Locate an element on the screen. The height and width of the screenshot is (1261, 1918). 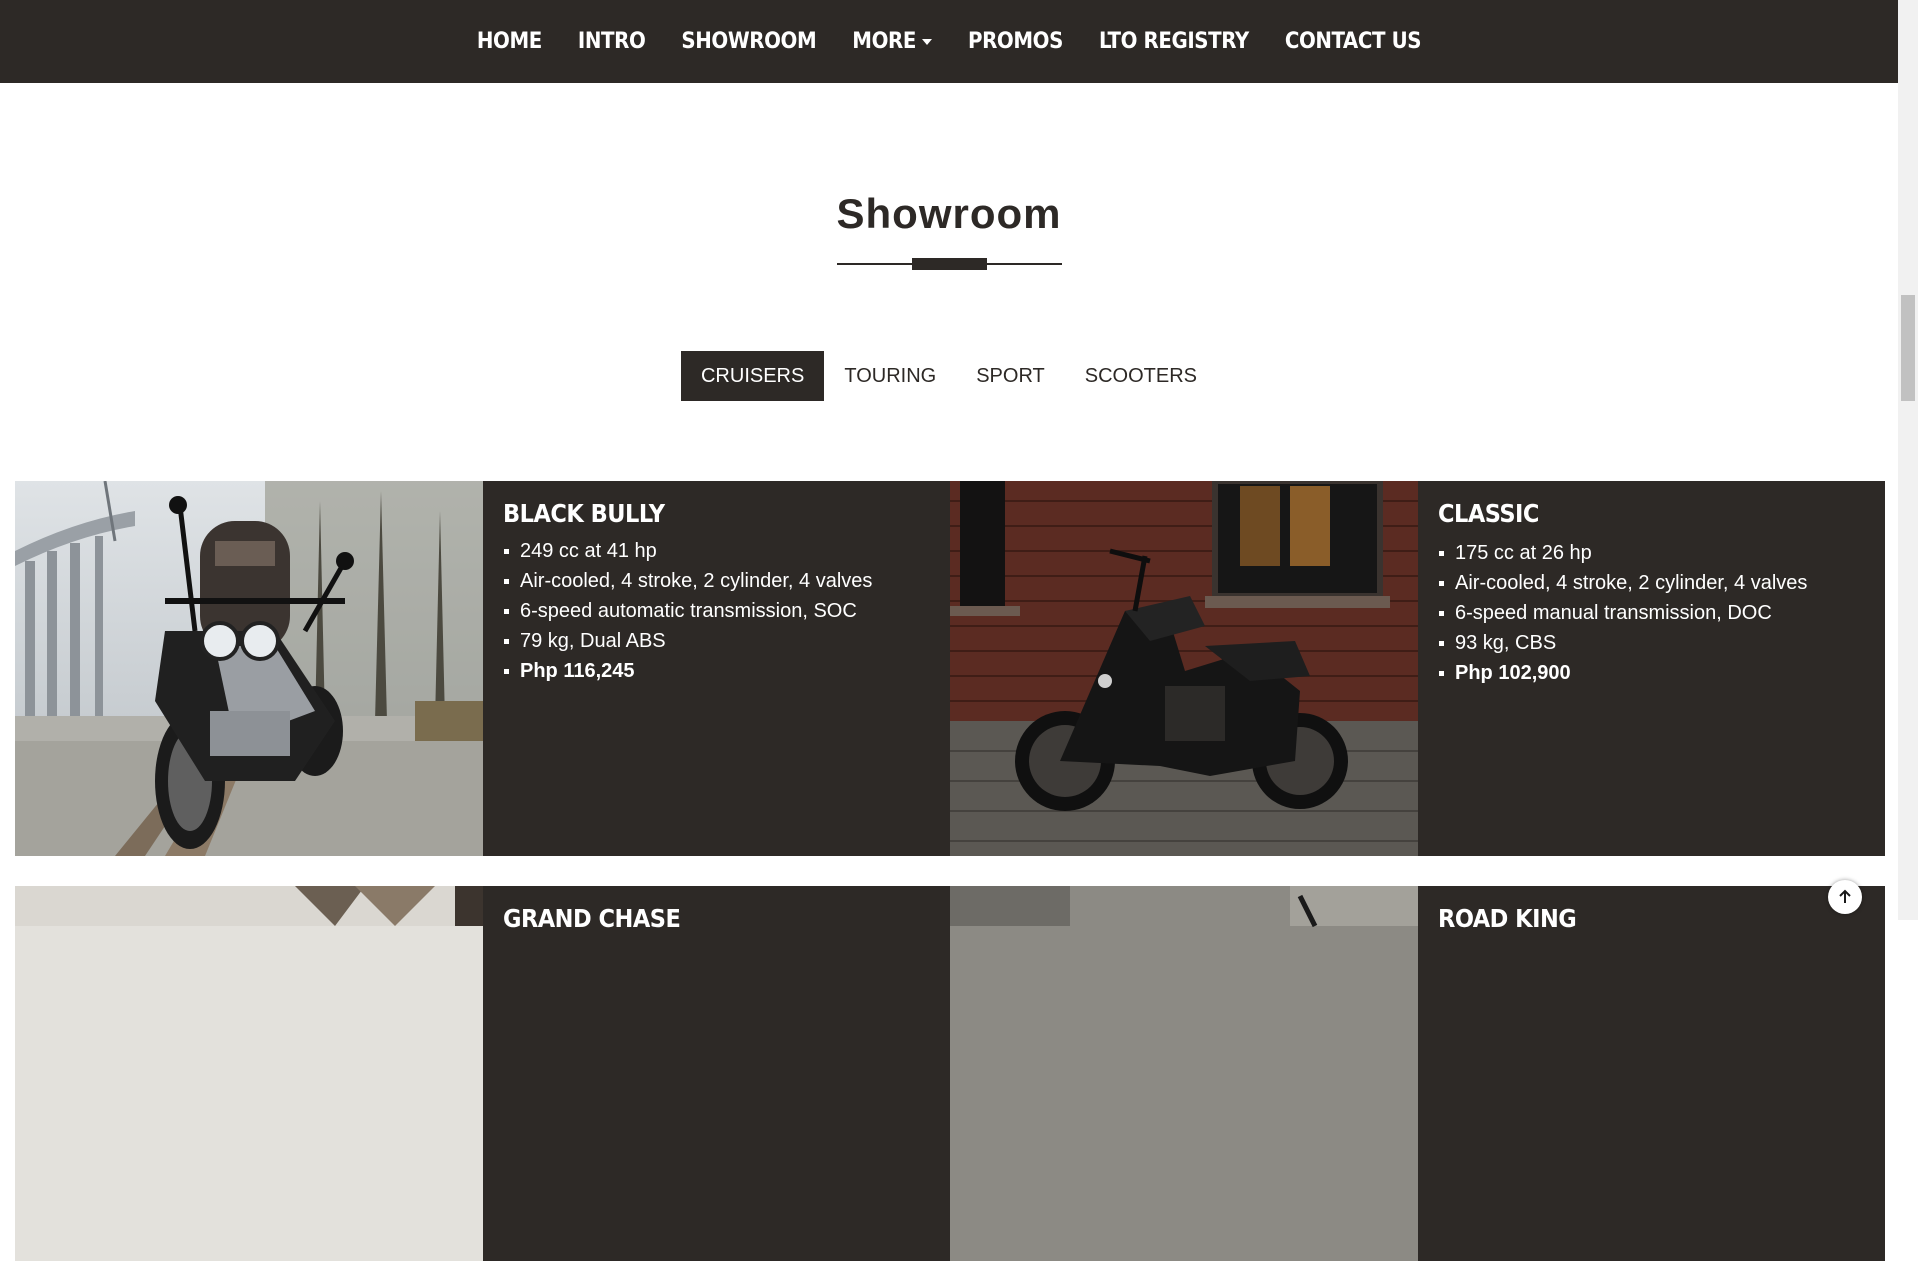
spec-item: 249 cc at 41 hp is located at coordinates (716, 551).